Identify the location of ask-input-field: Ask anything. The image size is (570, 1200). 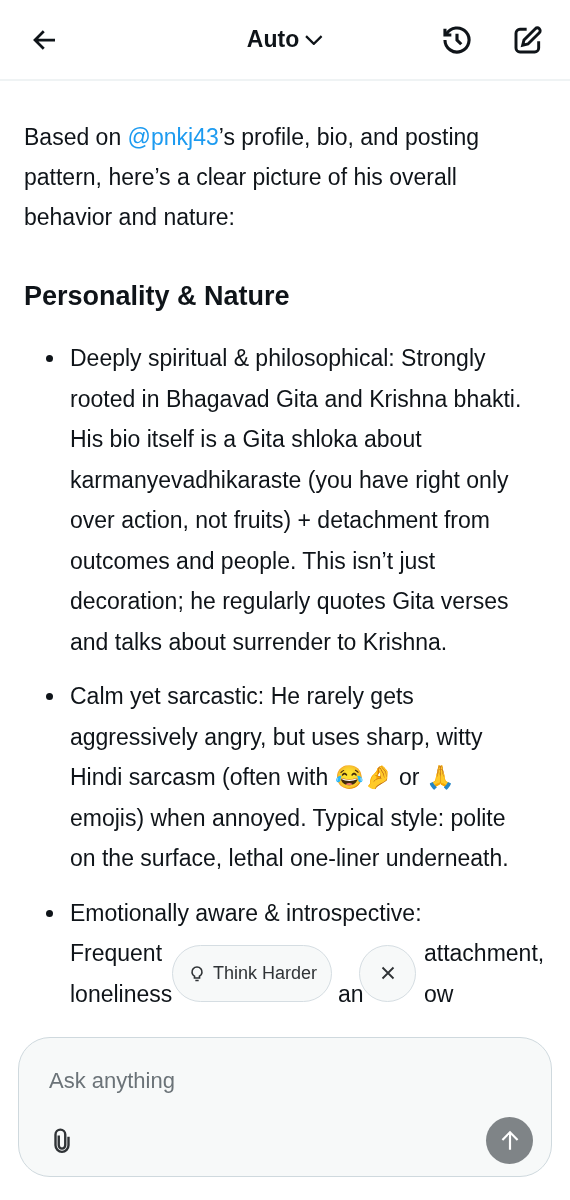
(291, 1081).